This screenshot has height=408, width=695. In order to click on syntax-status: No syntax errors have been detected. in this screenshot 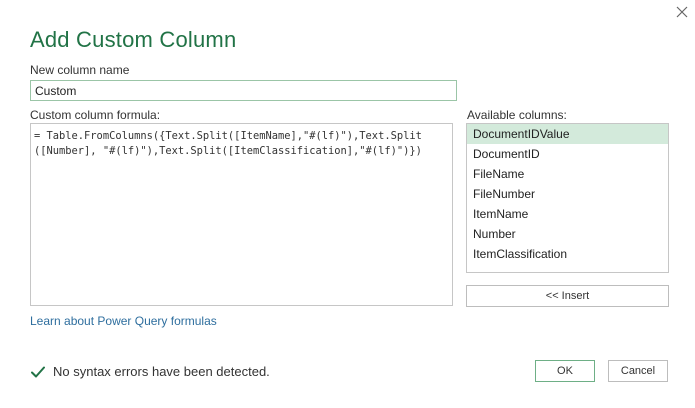, I will do `click(150, 371)`.